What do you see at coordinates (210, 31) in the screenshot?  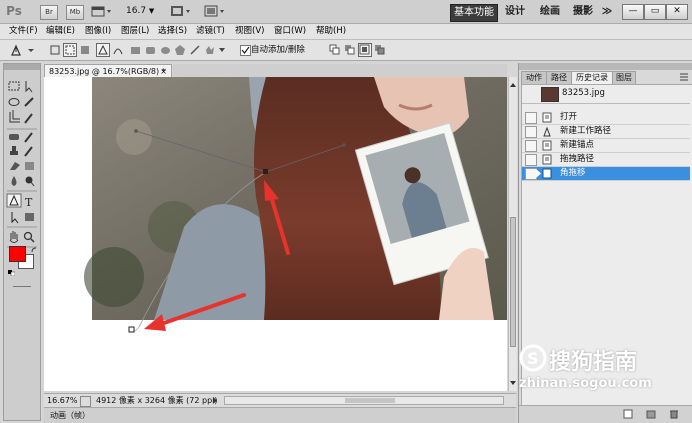 I see `menu-filter: 滤镜(T)` at bounding box center [210, 31].